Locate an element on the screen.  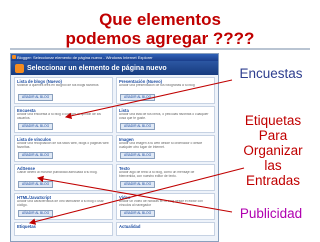
label-etiquetas-line: Etiquetas is located at coordinates (273, 120).